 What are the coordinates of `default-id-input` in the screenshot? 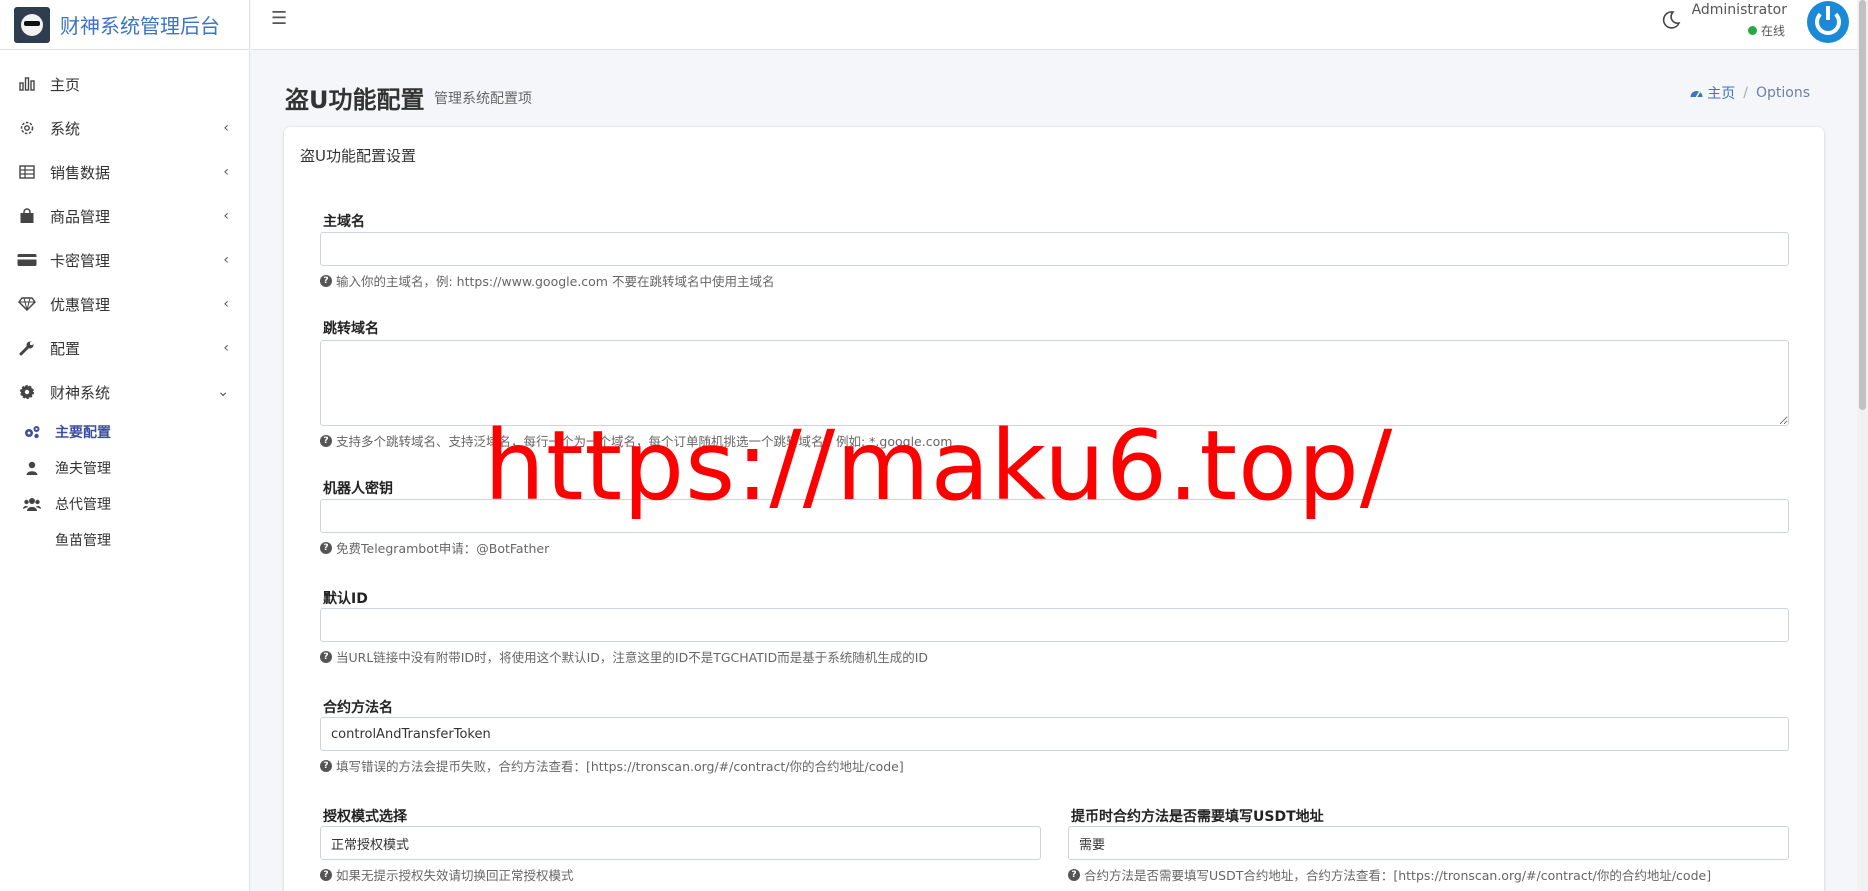 It's located at (1054, 625).